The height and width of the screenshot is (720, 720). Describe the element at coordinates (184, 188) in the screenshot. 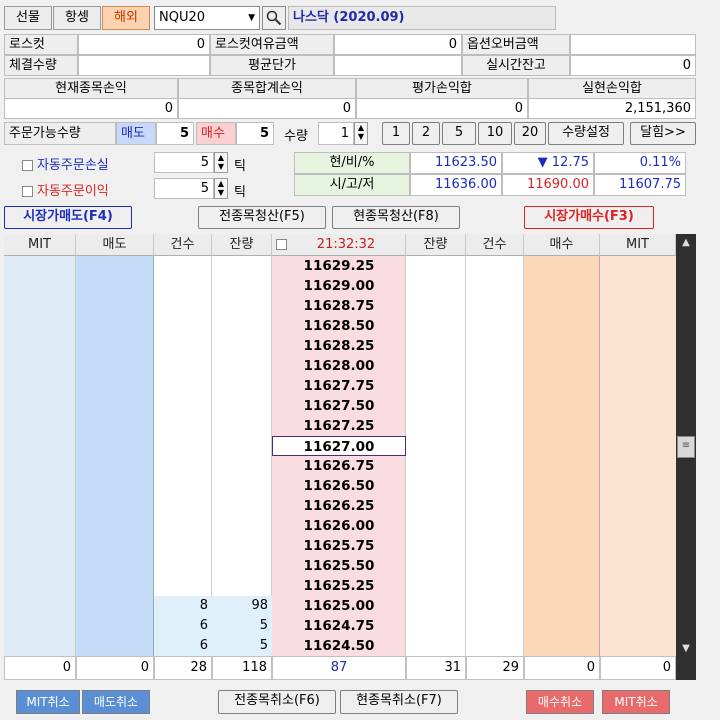

I see `auto-profit-input: 5` at that location.